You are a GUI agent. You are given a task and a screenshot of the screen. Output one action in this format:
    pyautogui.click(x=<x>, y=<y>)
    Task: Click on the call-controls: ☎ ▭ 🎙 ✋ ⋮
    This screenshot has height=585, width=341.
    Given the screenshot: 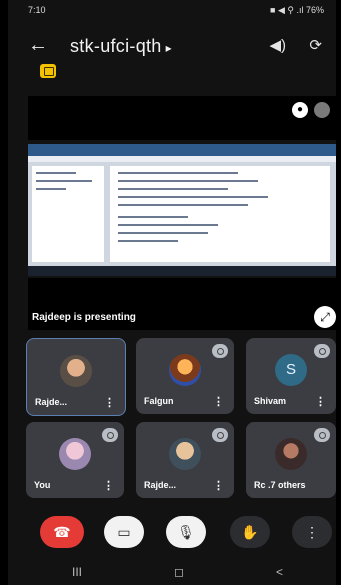 What is the action you would take?
    pyautogui.click(x=172, y=533)
    